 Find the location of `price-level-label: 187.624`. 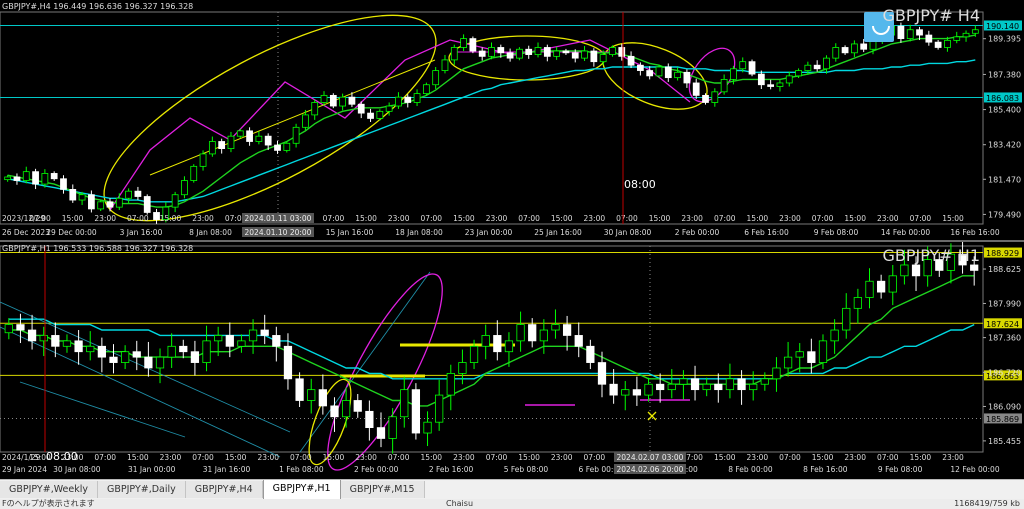

price-level-label: 187.624 is located at coordinates (1002, 324).